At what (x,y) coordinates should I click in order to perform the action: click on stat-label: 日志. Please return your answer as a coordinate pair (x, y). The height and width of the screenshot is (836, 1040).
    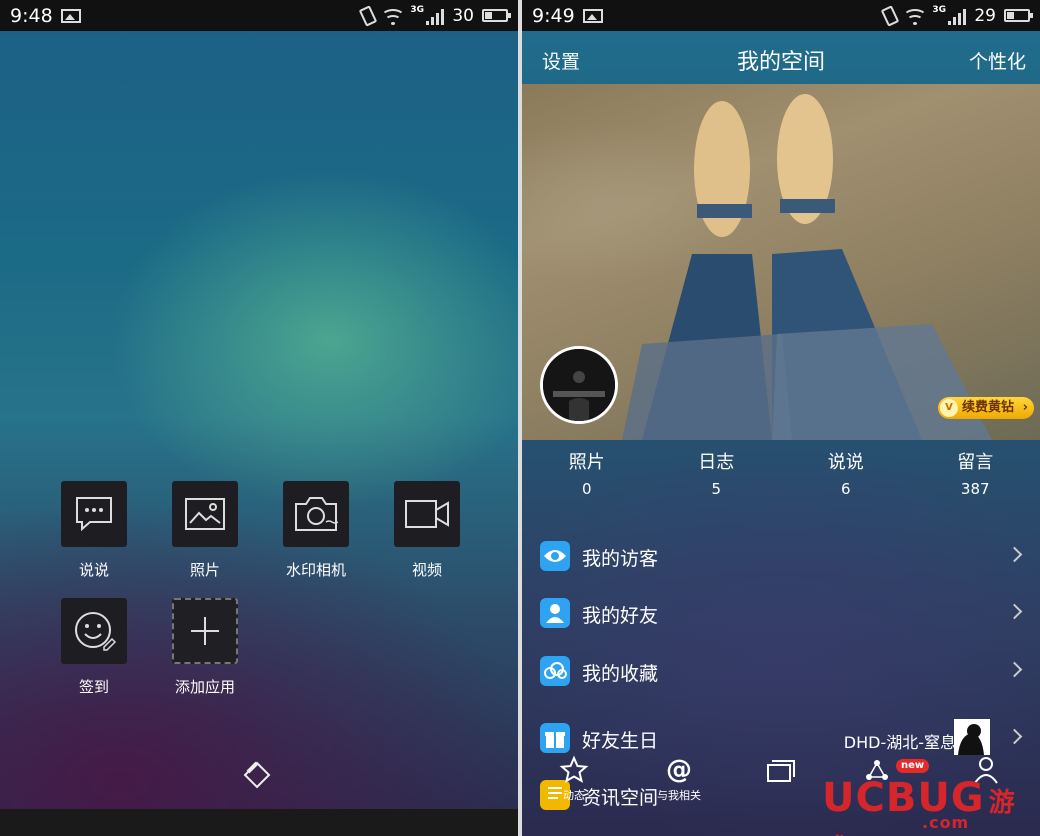
    Looking at the image, I should click on (716, 462).